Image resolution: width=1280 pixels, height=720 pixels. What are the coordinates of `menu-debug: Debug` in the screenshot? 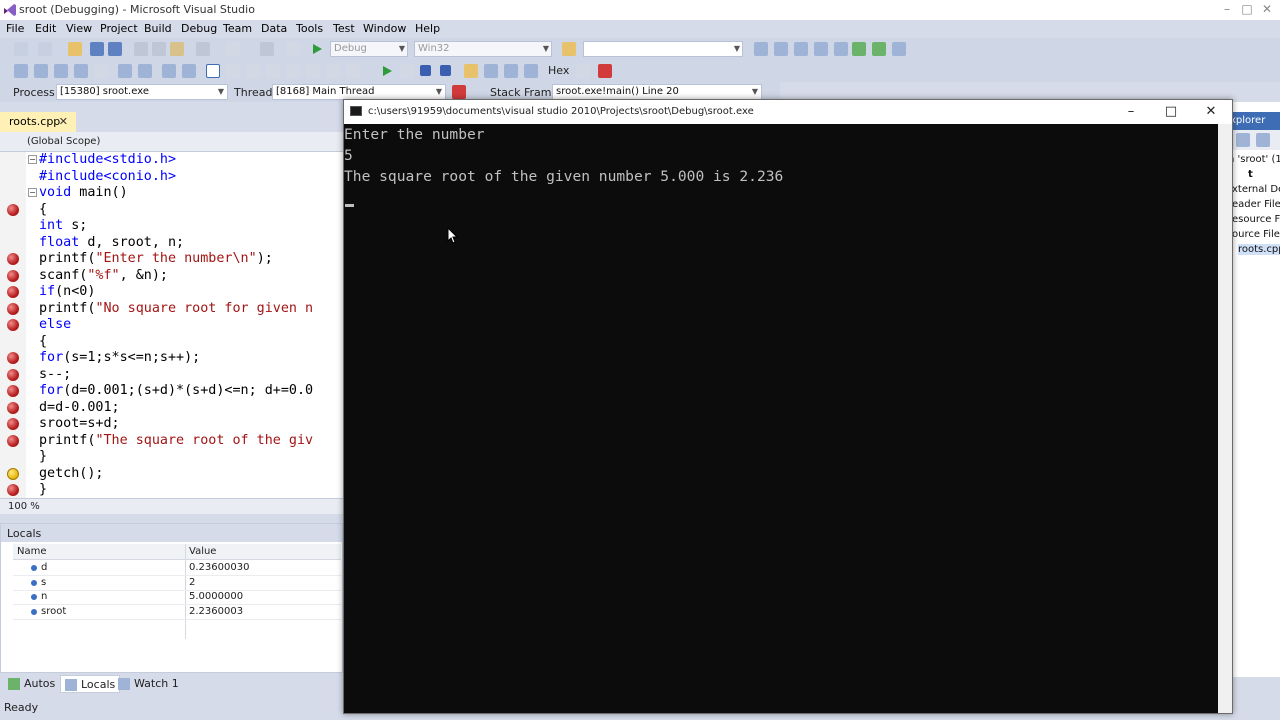 It's located at (199, 28).